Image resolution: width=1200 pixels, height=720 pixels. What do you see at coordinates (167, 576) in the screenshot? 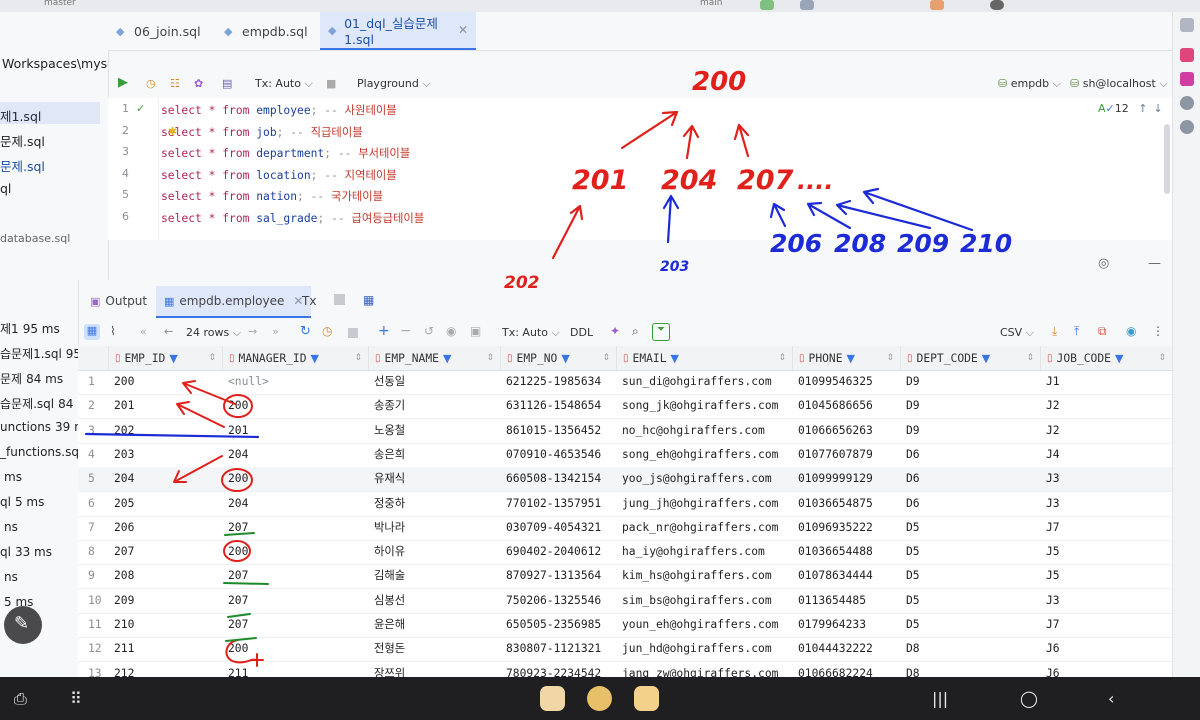
I see `cell-emp-id: 208` at bounding box center [167, 576].